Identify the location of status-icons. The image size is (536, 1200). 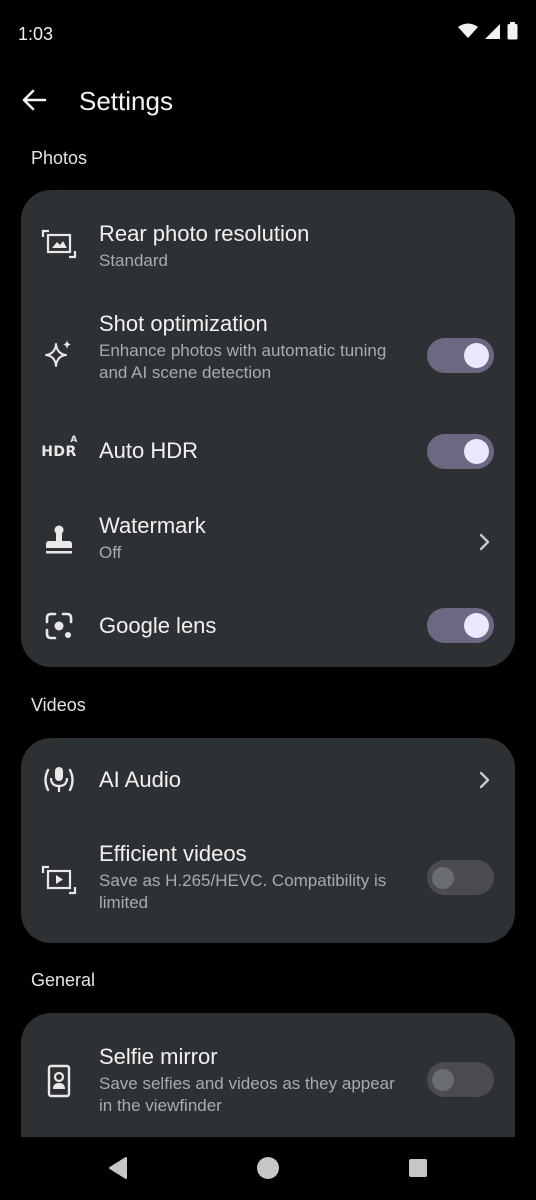
(488, 33).